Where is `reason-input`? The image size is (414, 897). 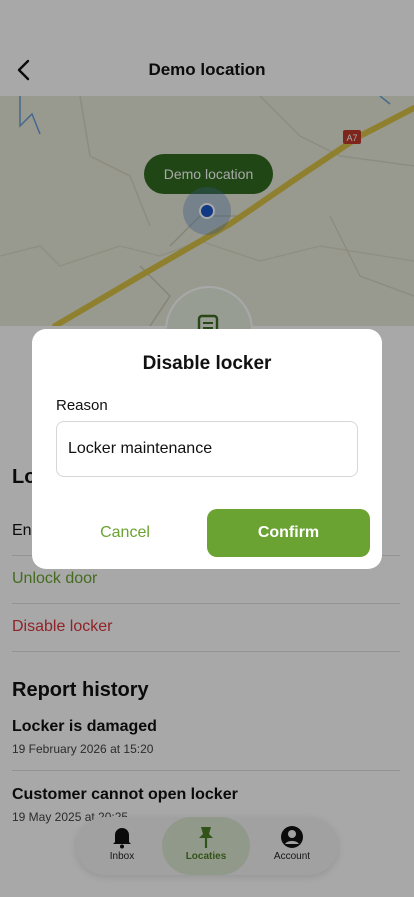
reason-input is located at coordinates (207, 449).